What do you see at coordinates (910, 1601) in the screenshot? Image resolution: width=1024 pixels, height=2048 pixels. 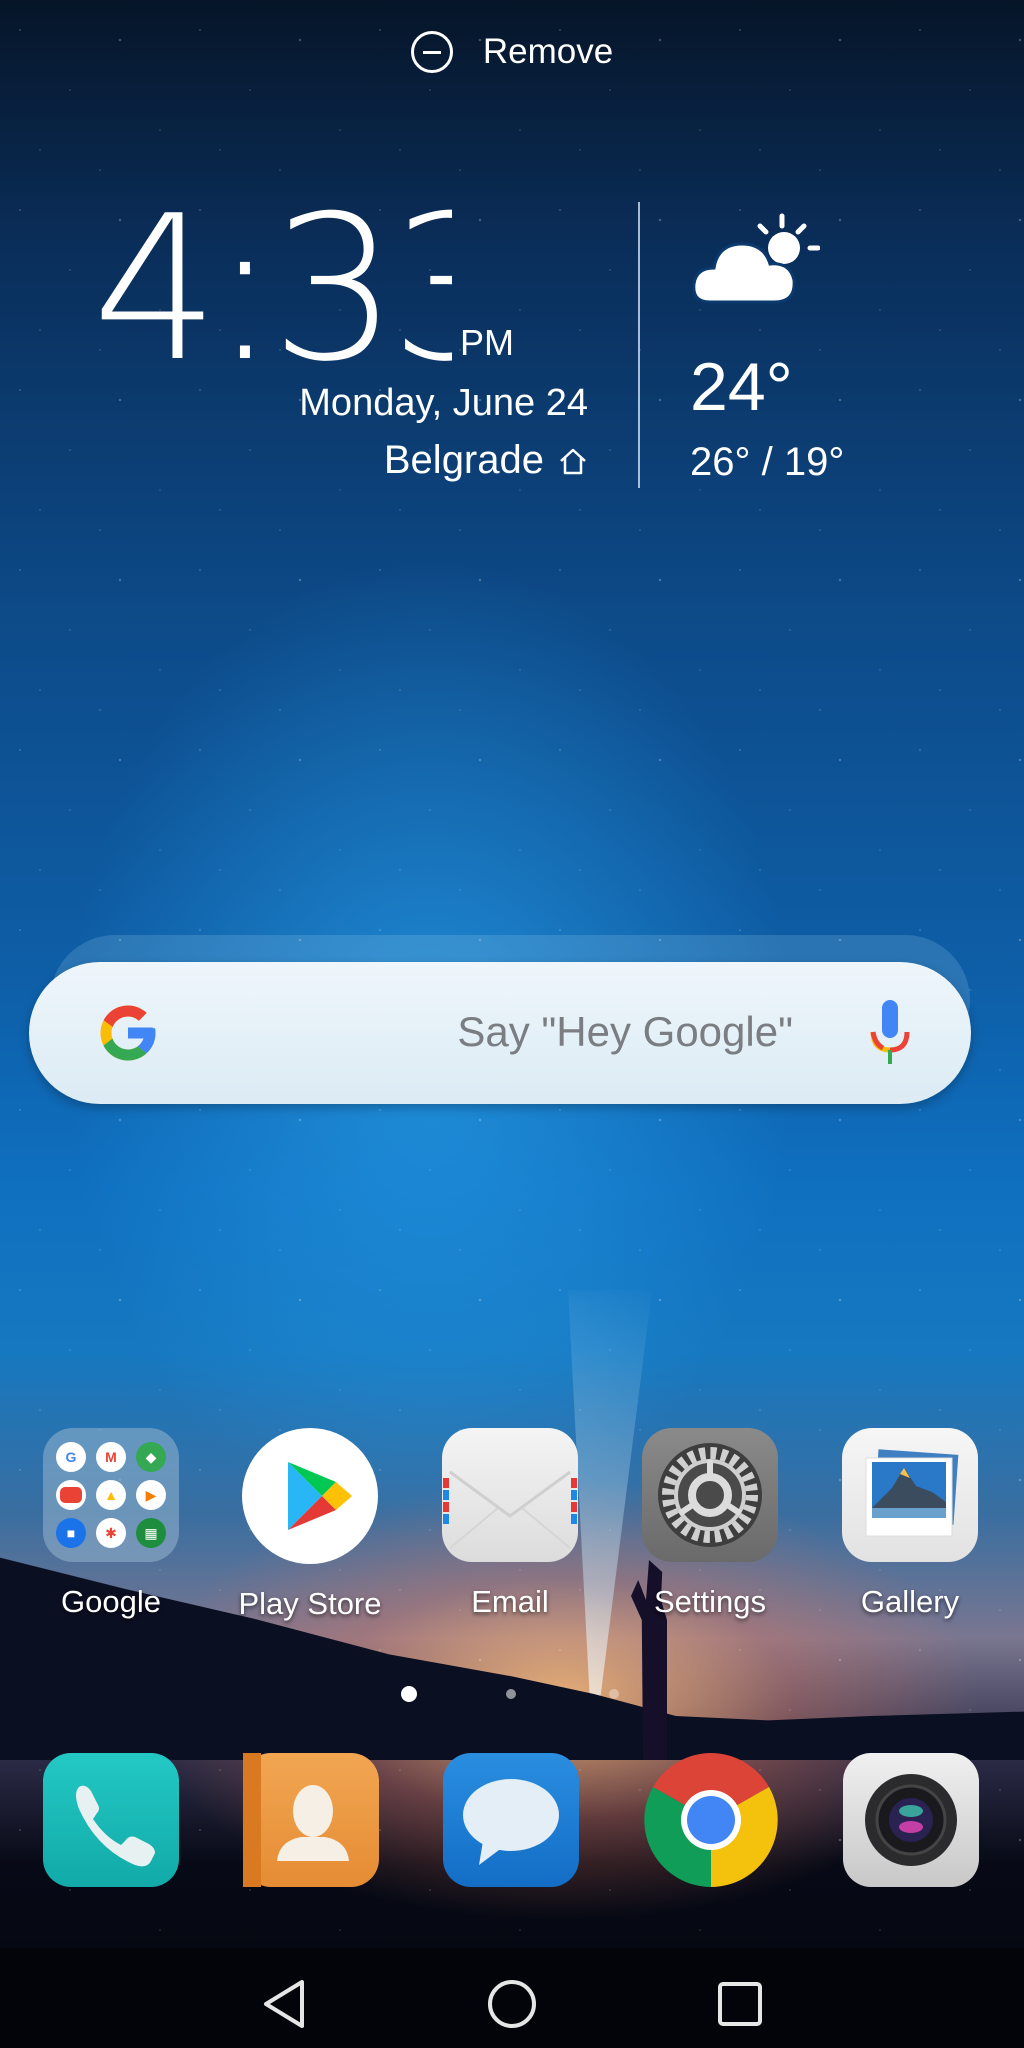 I see `app-label: Gallery` at bounding box center [910, 1601].